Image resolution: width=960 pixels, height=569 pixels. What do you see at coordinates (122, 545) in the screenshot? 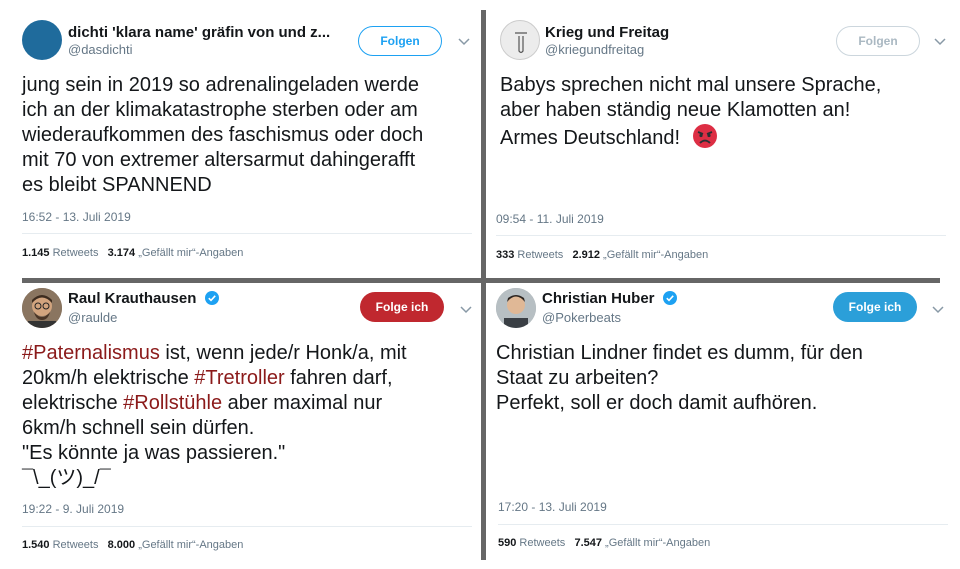
I see `likes-count: 8.000` at bounding box center [122, 545].